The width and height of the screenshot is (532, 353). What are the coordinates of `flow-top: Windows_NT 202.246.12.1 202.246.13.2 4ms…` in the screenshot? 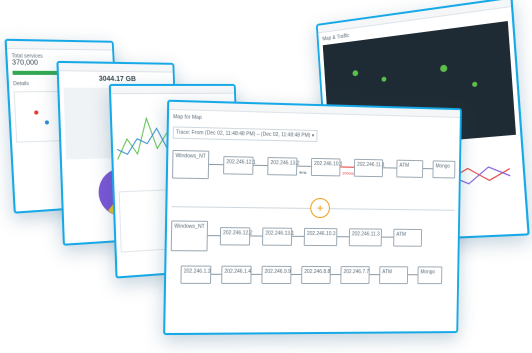 It's located at (313, 172).